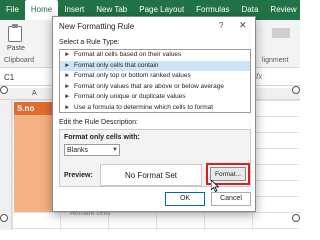  What do you see at coordinates (6, 165) in the screenshot?
I see `row-headers` at bounding box center [6, 165].